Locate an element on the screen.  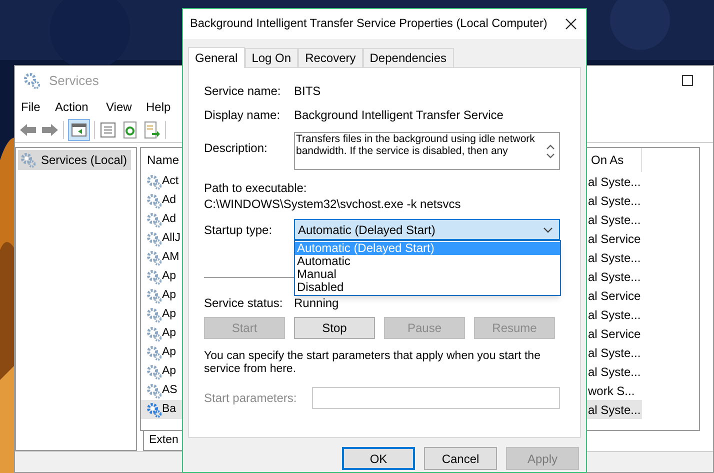
field-value: BITS is located at coordinates (307, 91).